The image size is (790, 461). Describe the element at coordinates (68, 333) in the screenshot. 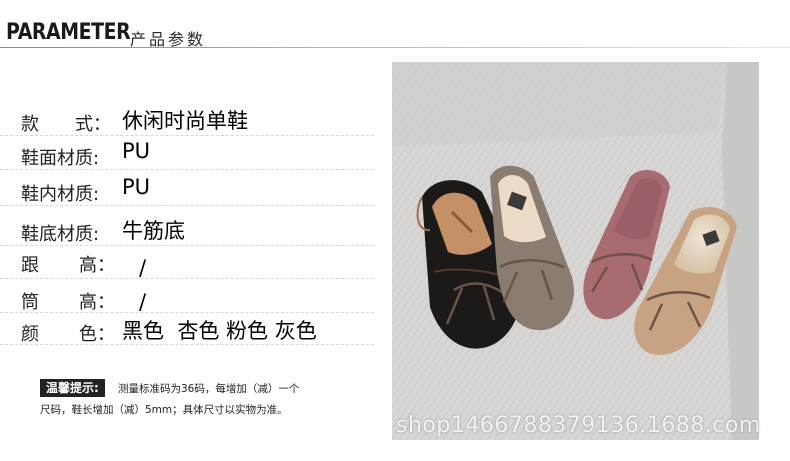

I see `param-label: 颜 色：` at that location.